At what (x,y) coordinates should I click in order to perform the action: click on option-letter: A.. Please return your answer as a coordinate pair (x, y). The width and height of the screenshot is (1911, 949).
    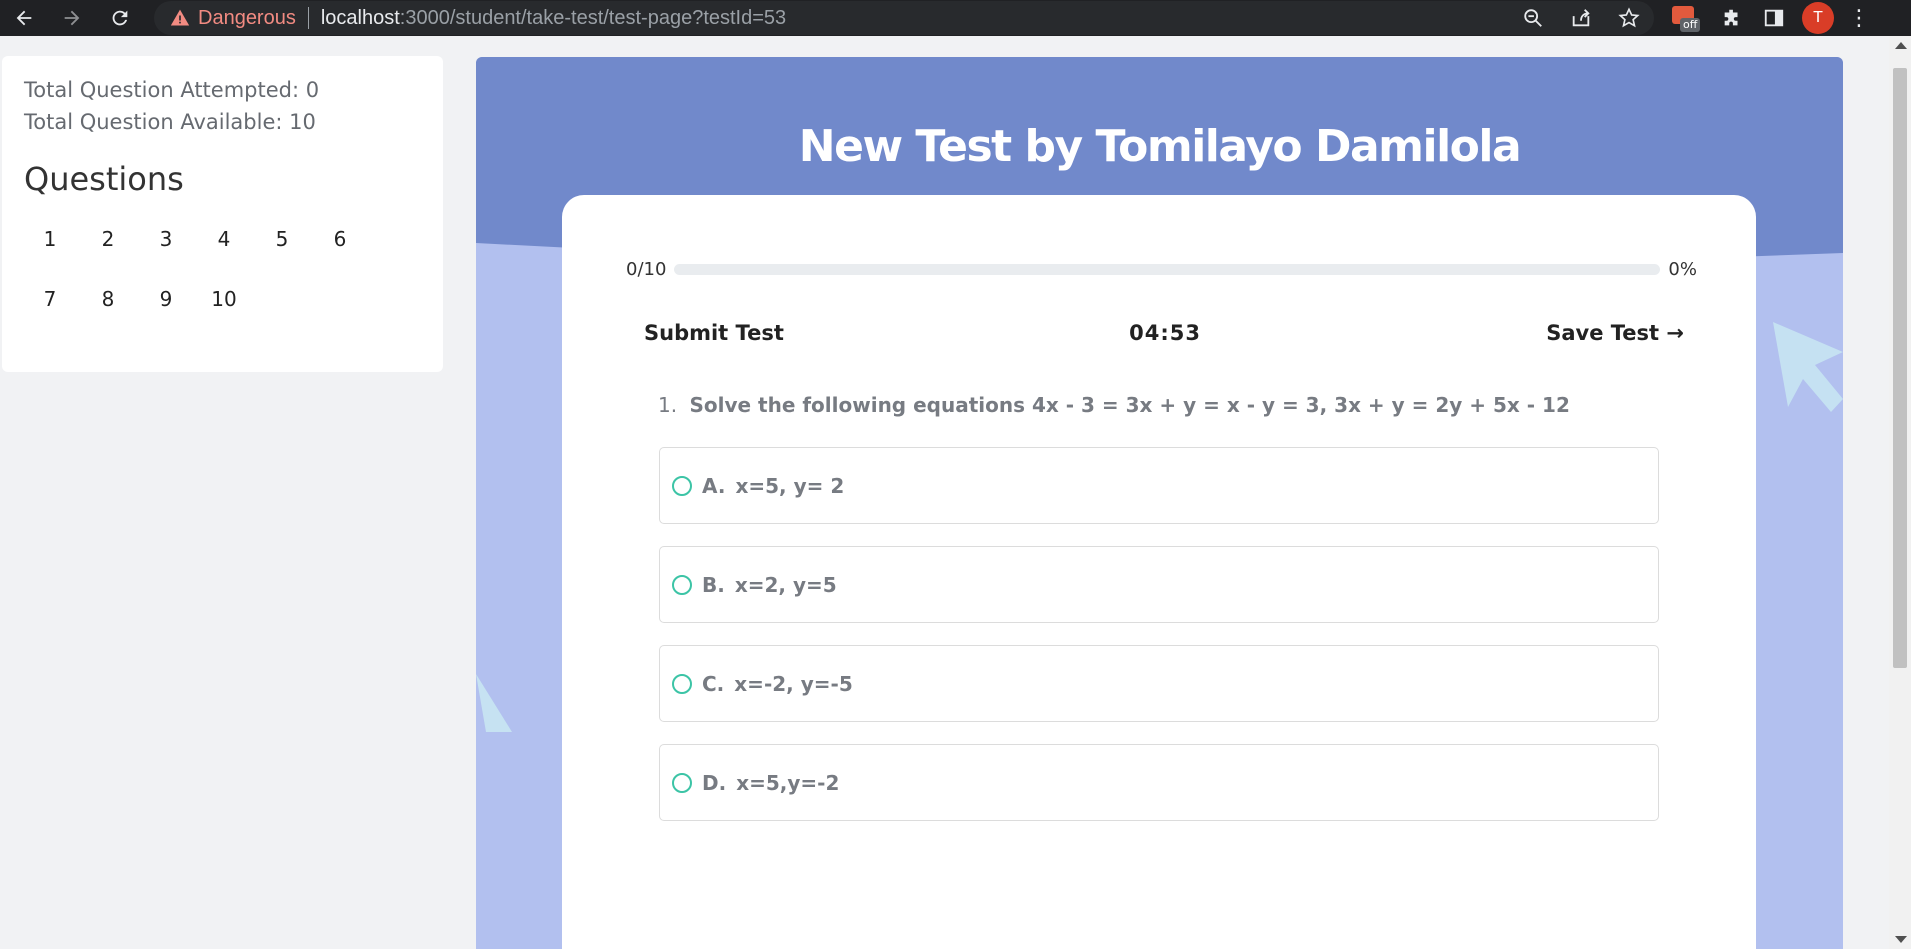
    Looking at the image, I should click on (714, 485).